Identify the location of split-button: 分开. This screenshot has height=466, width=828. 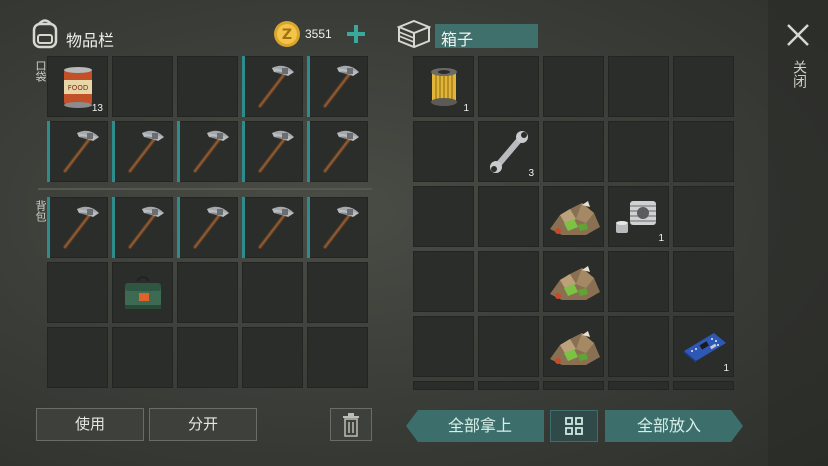
(203, 424).